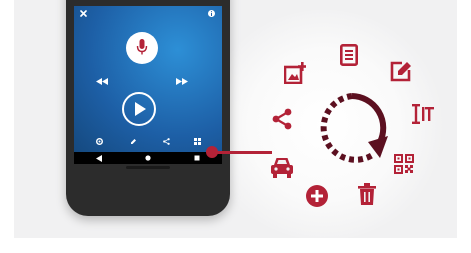 This screenshot has width=471, height=253. Describe the element at coordinates (212, 152) in the screenshot. I see `connector-dot` at that location.